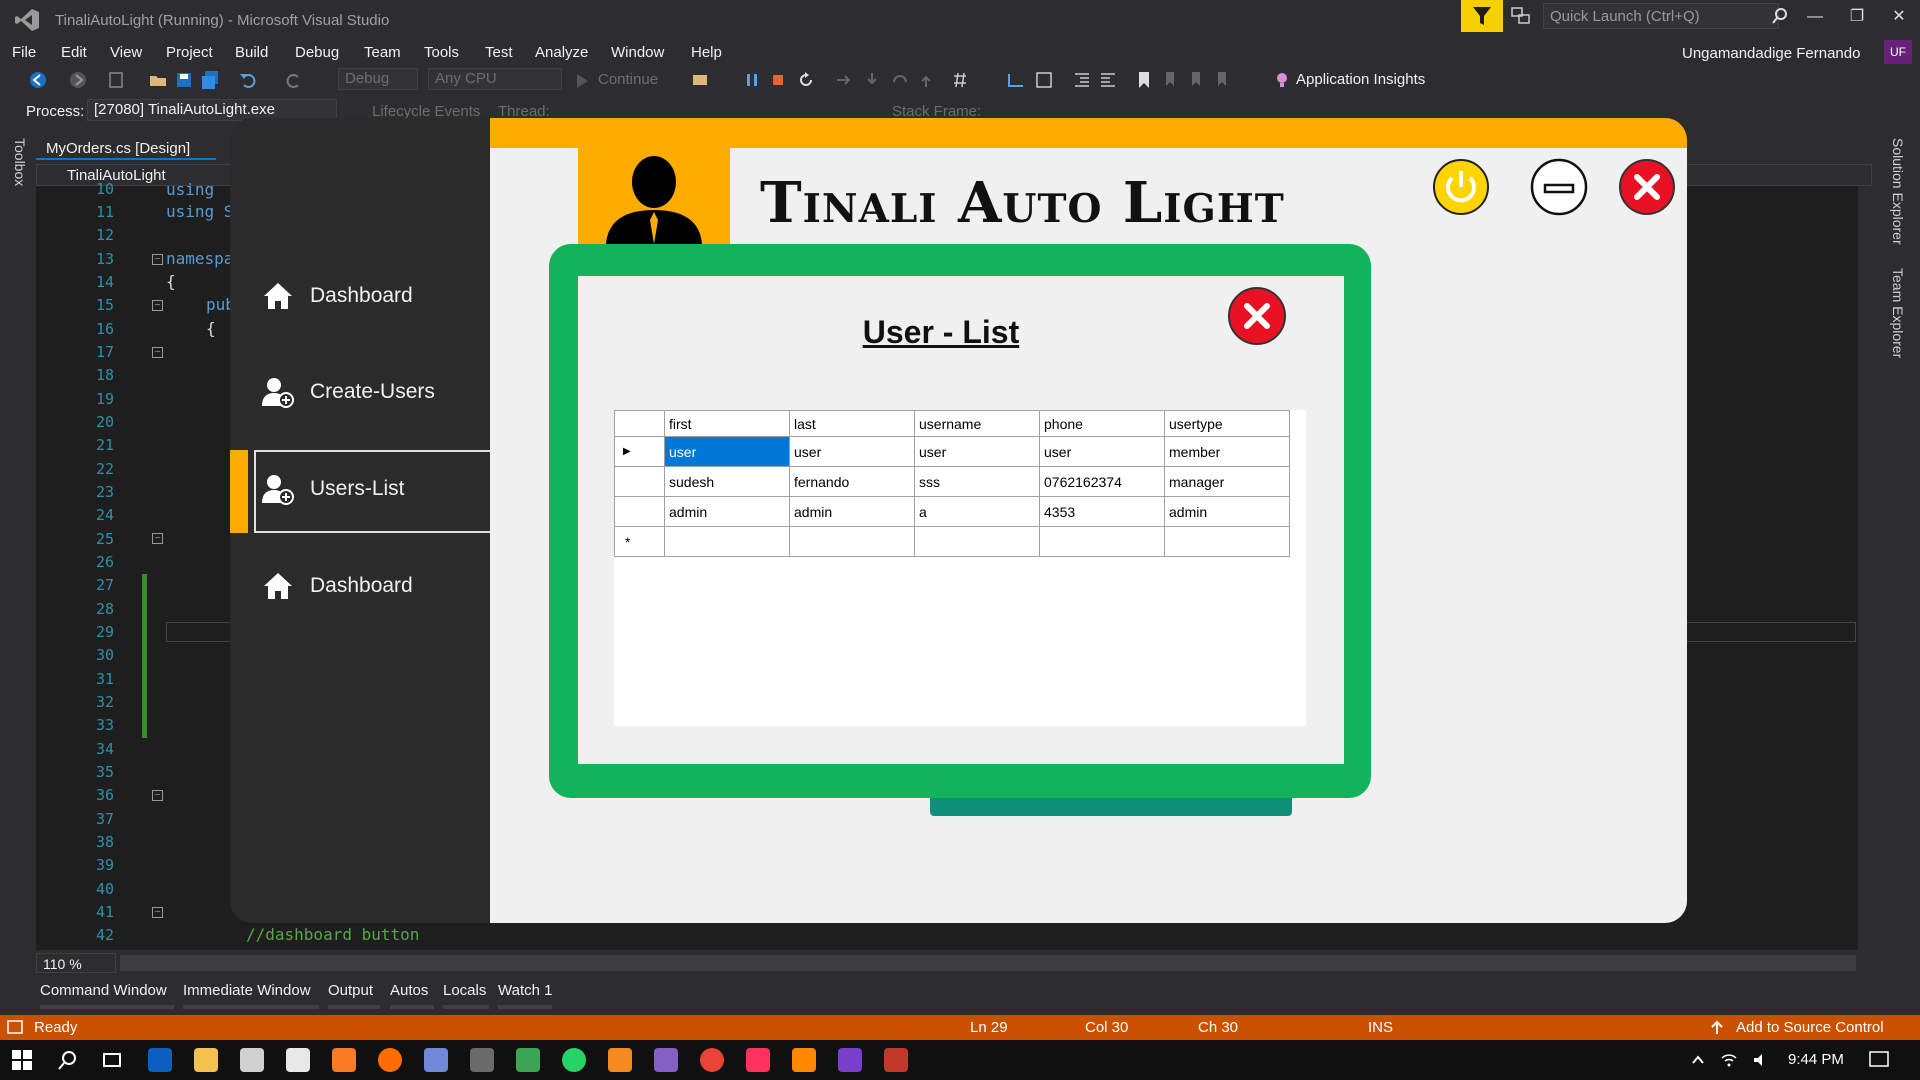 The image size is (1920, 1080). Describe the element at coordinates (1102, 481) in the screenshot. I see `grid-cell: 0762162374` at that location.